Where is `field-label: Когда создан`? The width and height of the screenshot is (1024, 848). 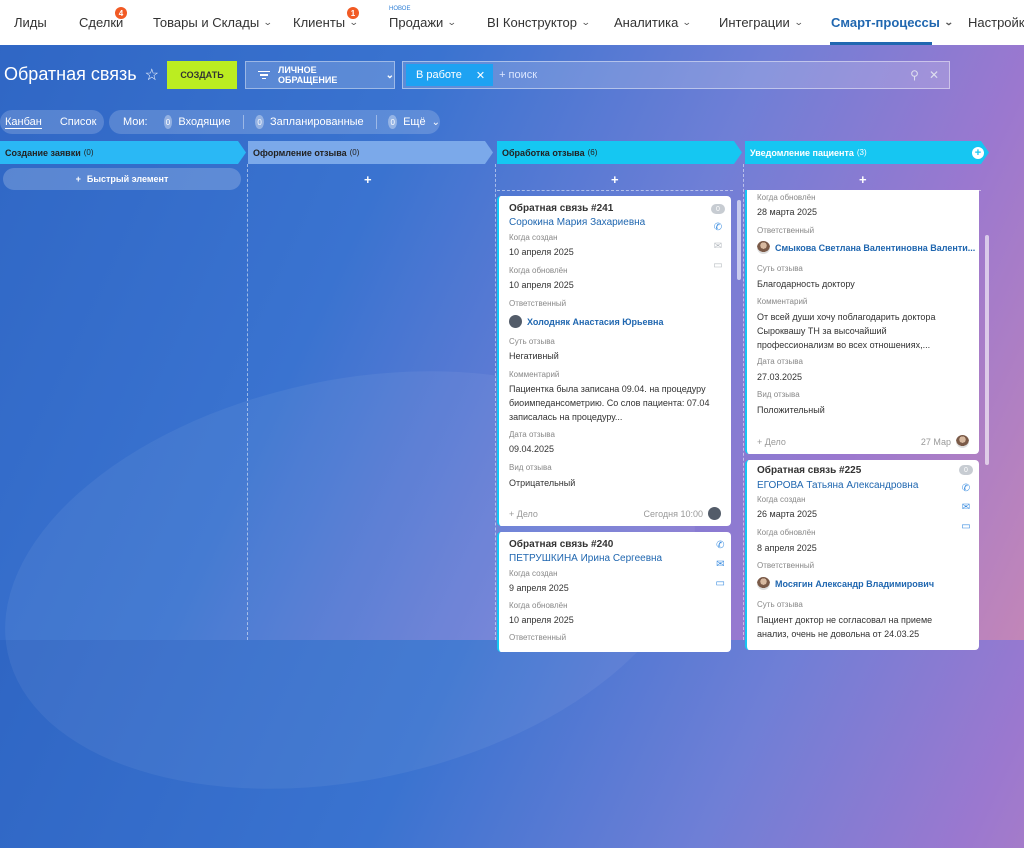 field-label: Когда создан is located at coordinates (533, 237).